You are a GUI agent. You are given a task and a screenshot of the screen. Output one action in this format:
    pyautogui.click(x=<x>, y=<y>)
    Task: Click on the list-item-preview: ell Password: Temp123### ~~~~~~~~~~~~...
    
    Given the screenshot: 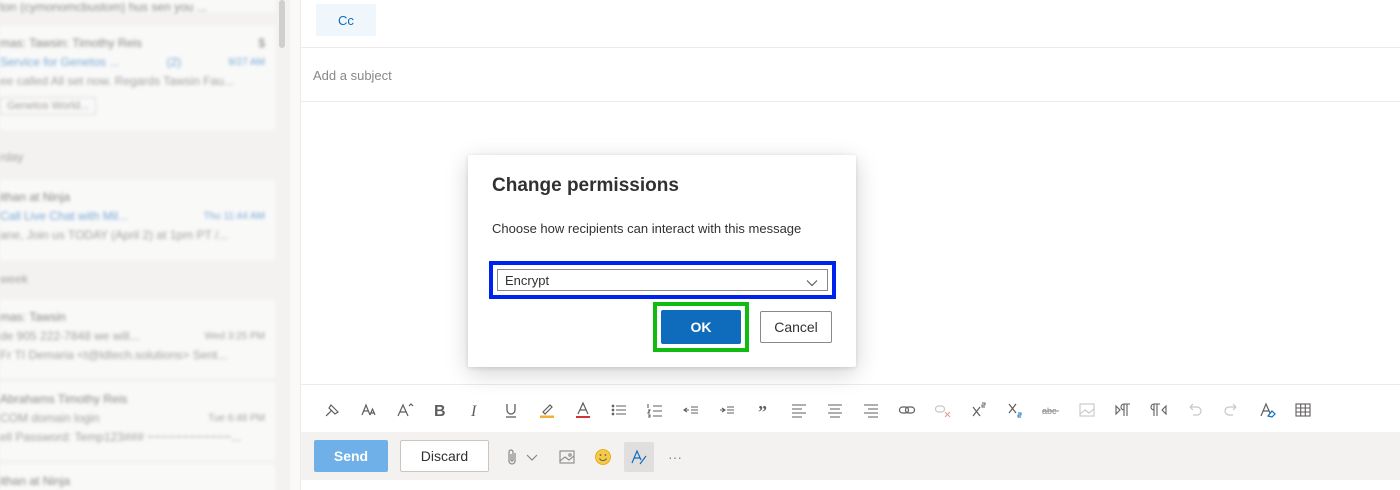 What is the action you would take?
    pyautogui.click(x=121, y=437)
    